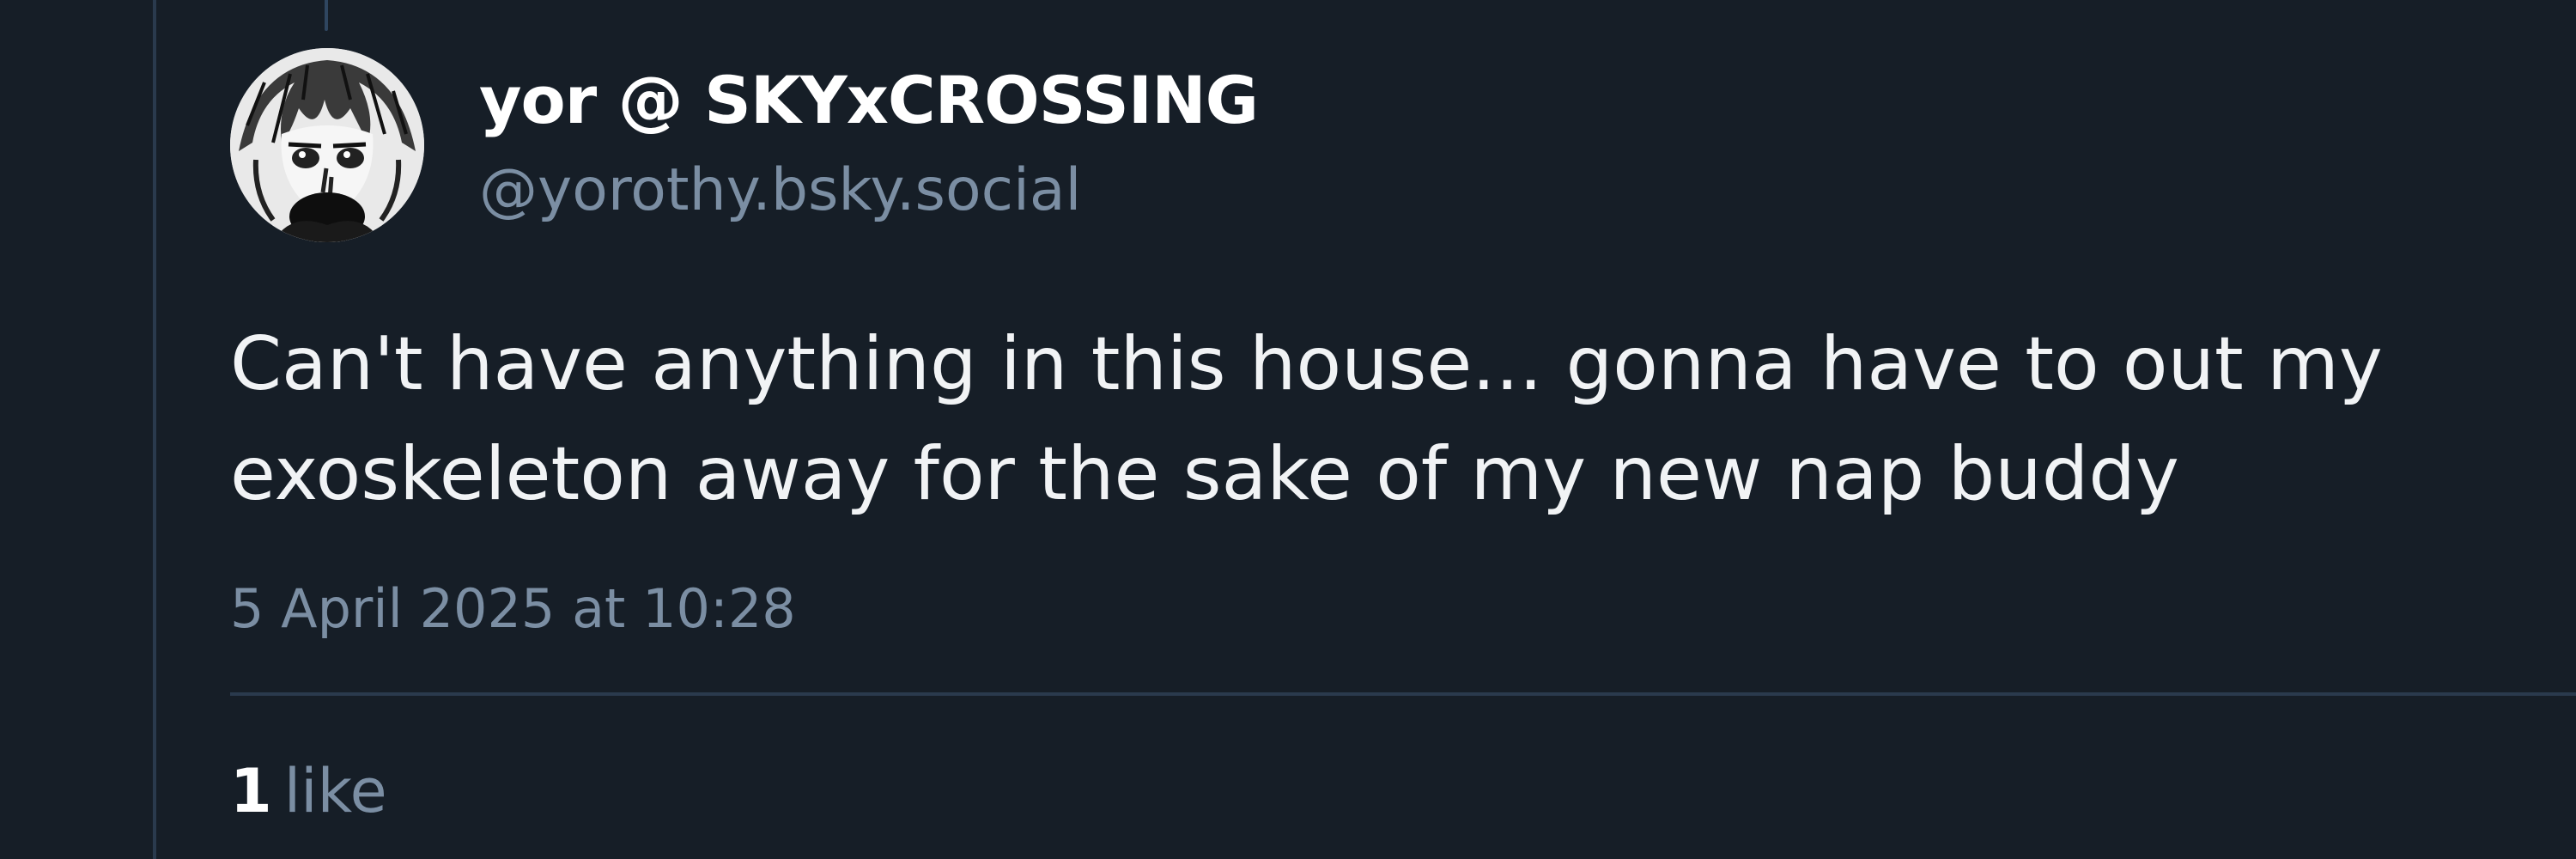 This screenshot has height=859, width=2576. I want to click on like-label: like, so click(335, 791).